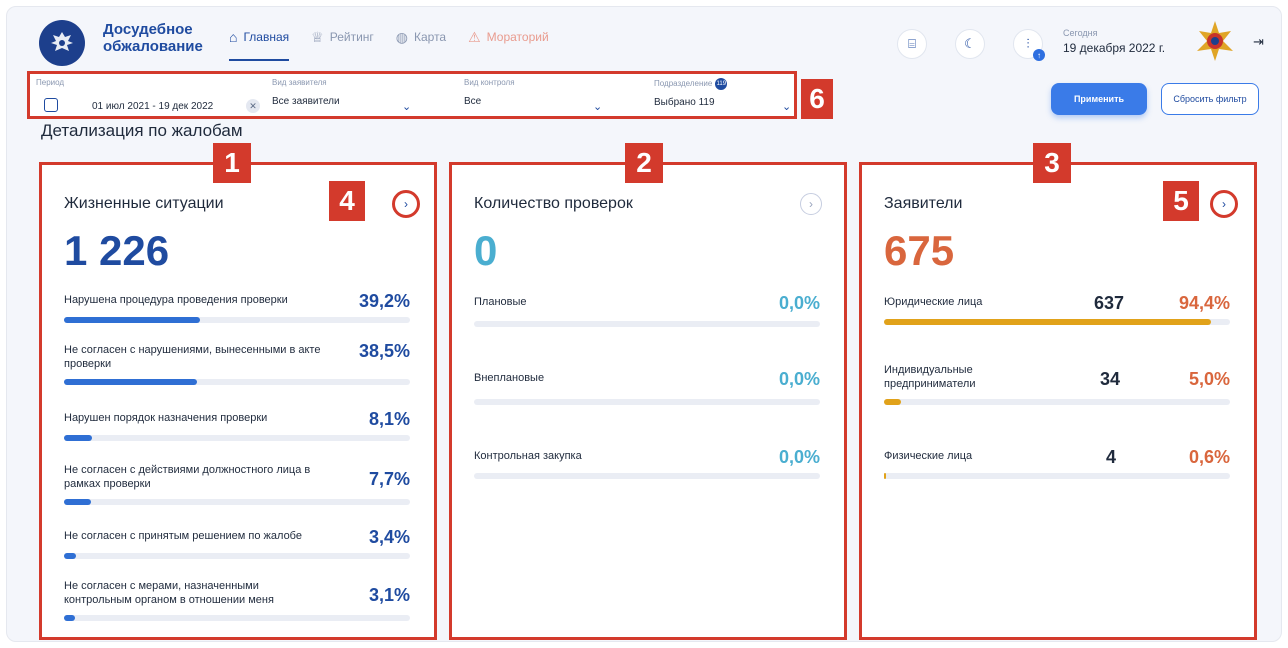  What do you see at coordinates (347, 201) in the screenshot?
I see `callout-4: 4` at bounding box center [347, 201].